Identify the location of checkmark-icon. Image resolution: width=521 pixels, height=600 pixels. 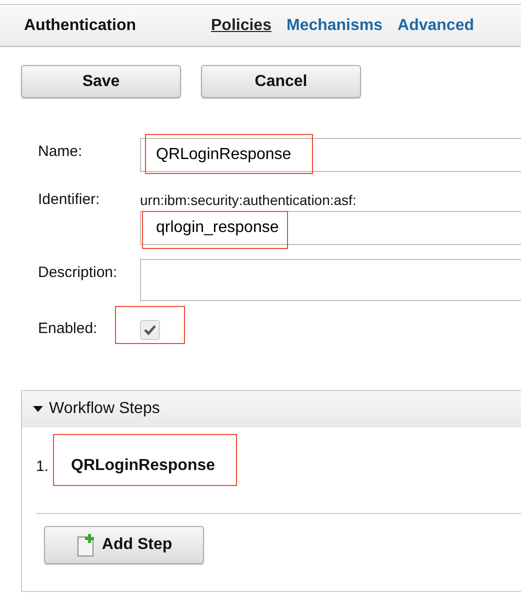
(150, 330).